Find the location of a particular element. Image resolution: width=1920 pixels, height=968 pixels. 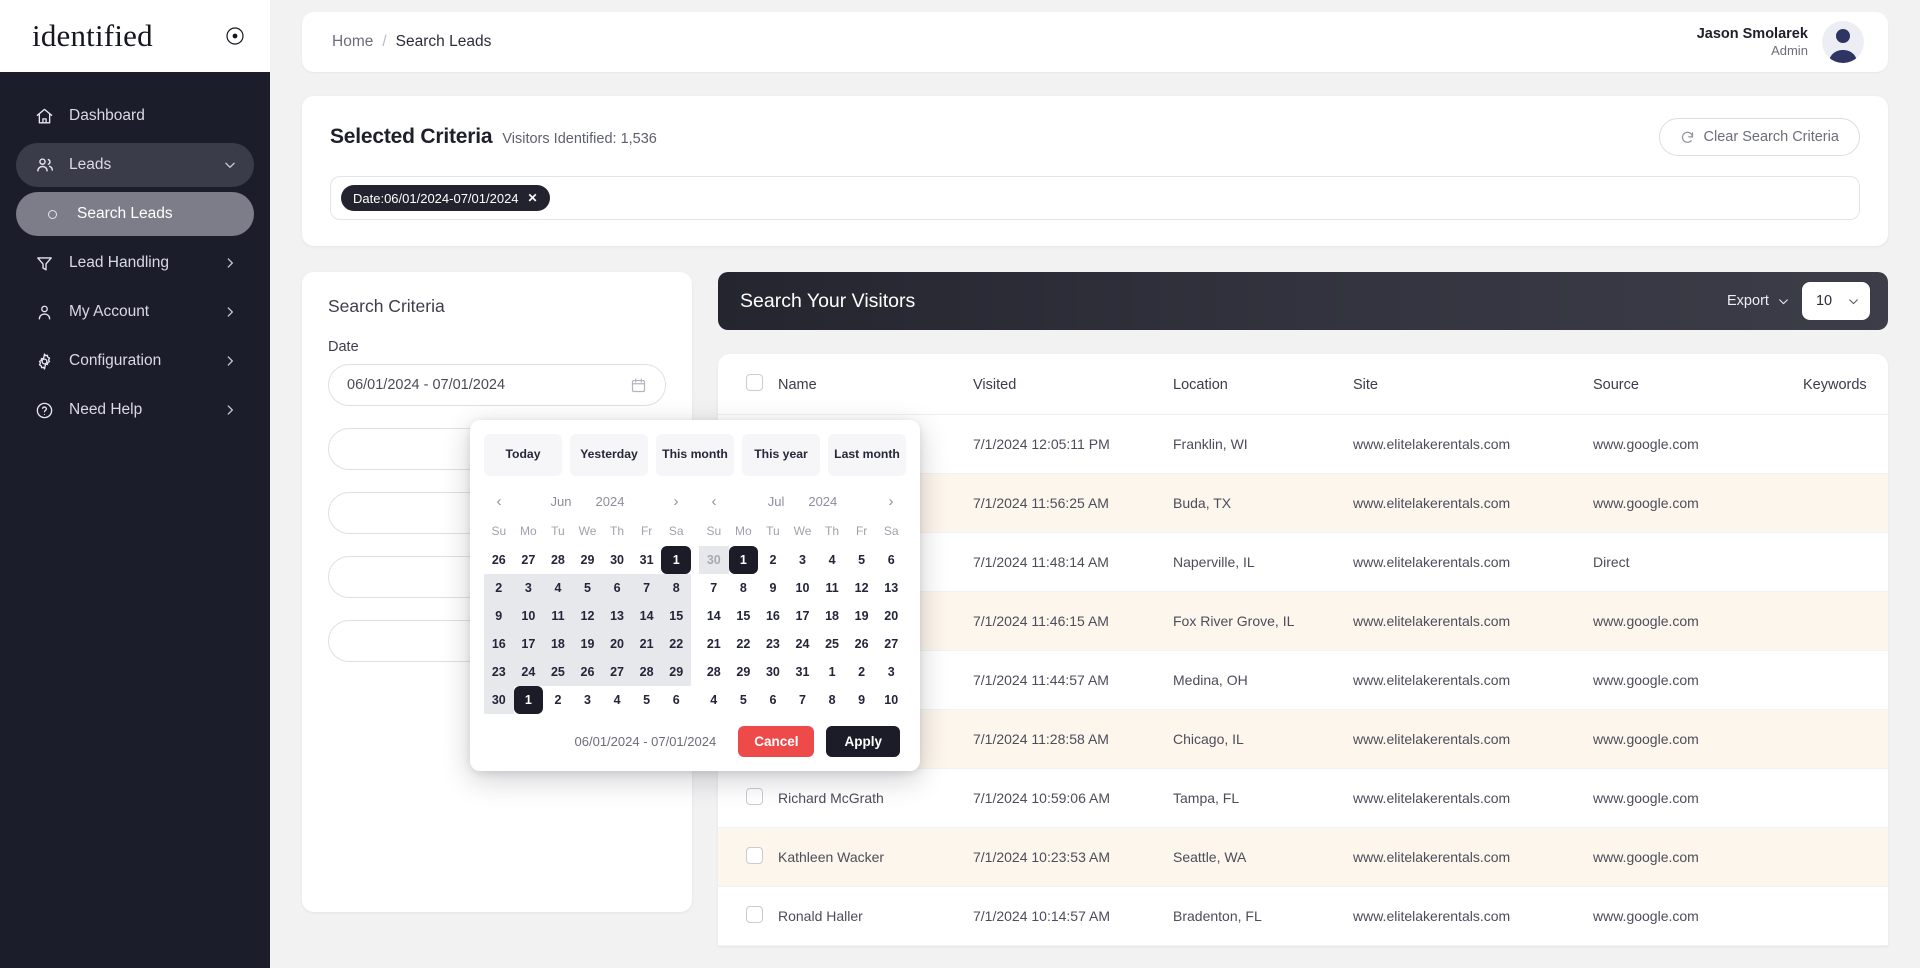

criteria-chip-date: Date:06/01/2024-07/01/2024 ✕ is located at coordinates (445, 198).